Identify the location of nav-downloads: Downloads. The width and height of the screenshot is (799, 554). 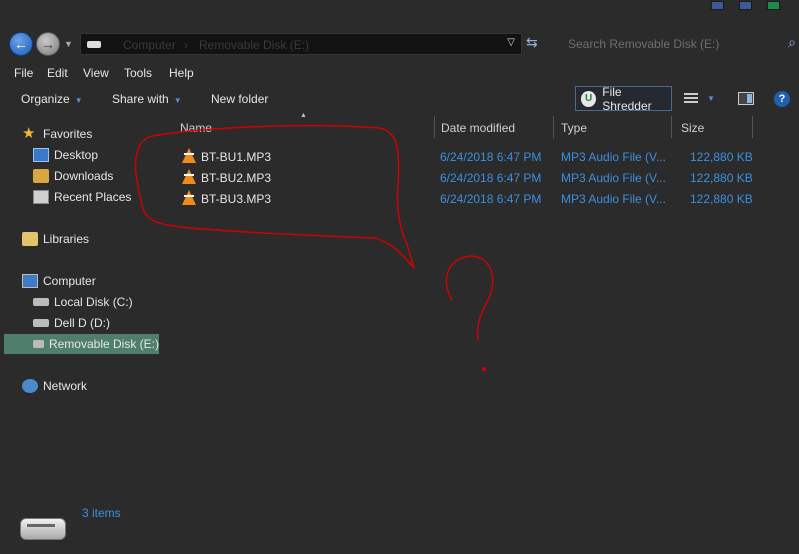
(73, 176).